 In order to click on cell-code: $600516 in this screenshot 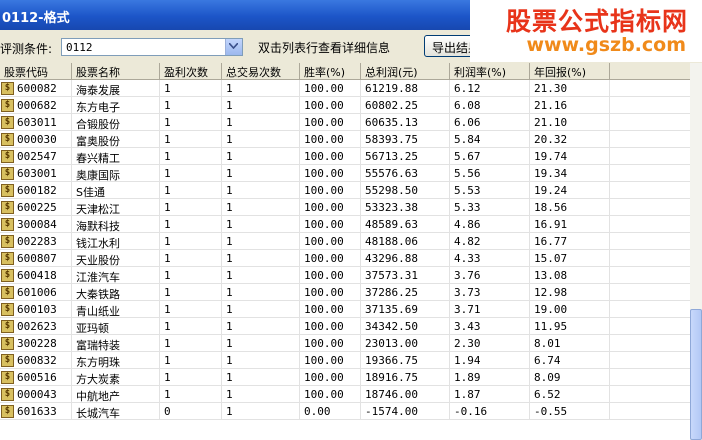, I will do `click(36, 377)`.